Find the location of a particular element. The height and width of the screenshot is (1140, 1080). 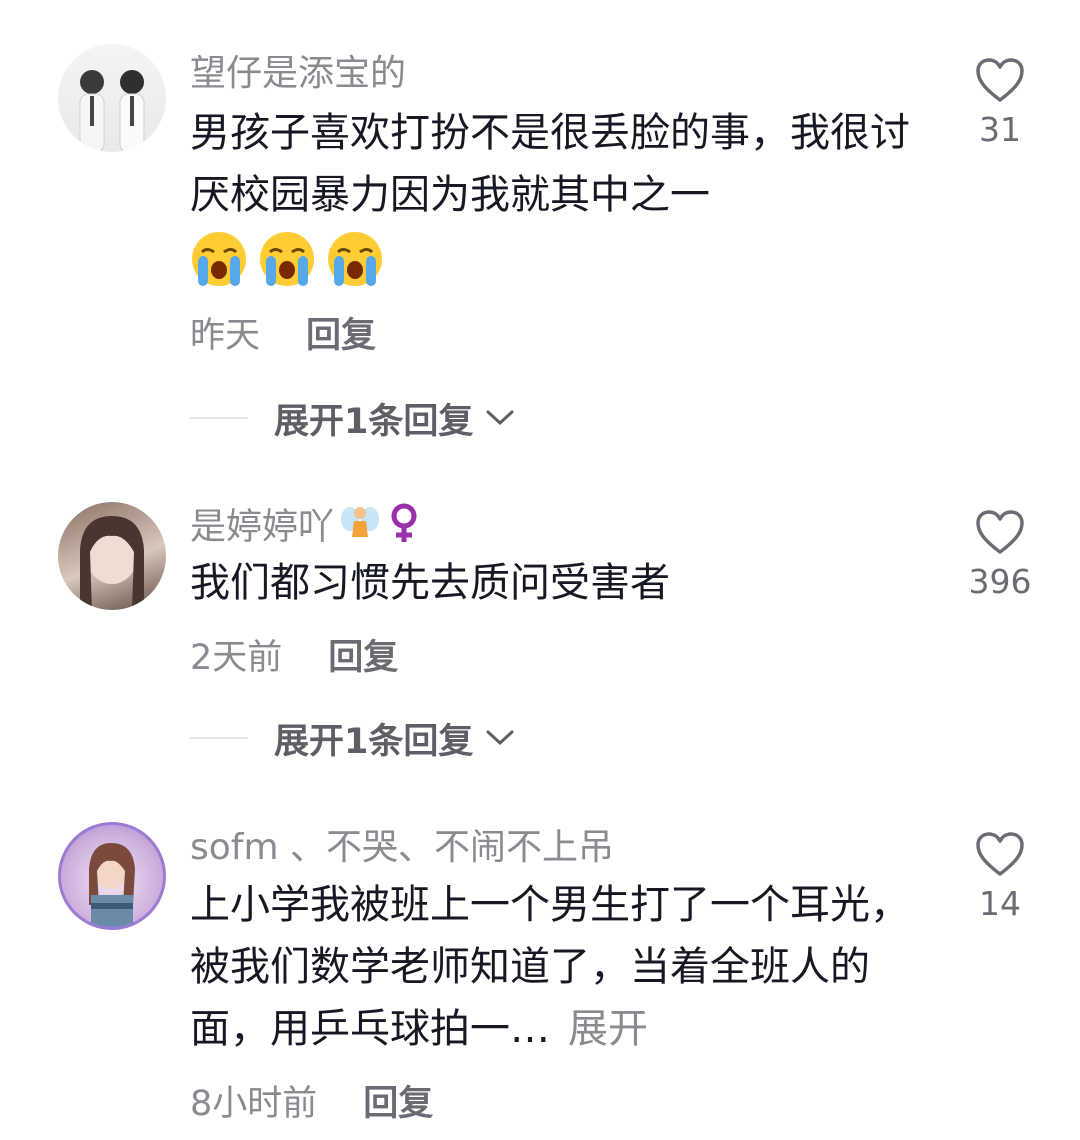

like-control: 31 is located at coordinates (1000, 103).